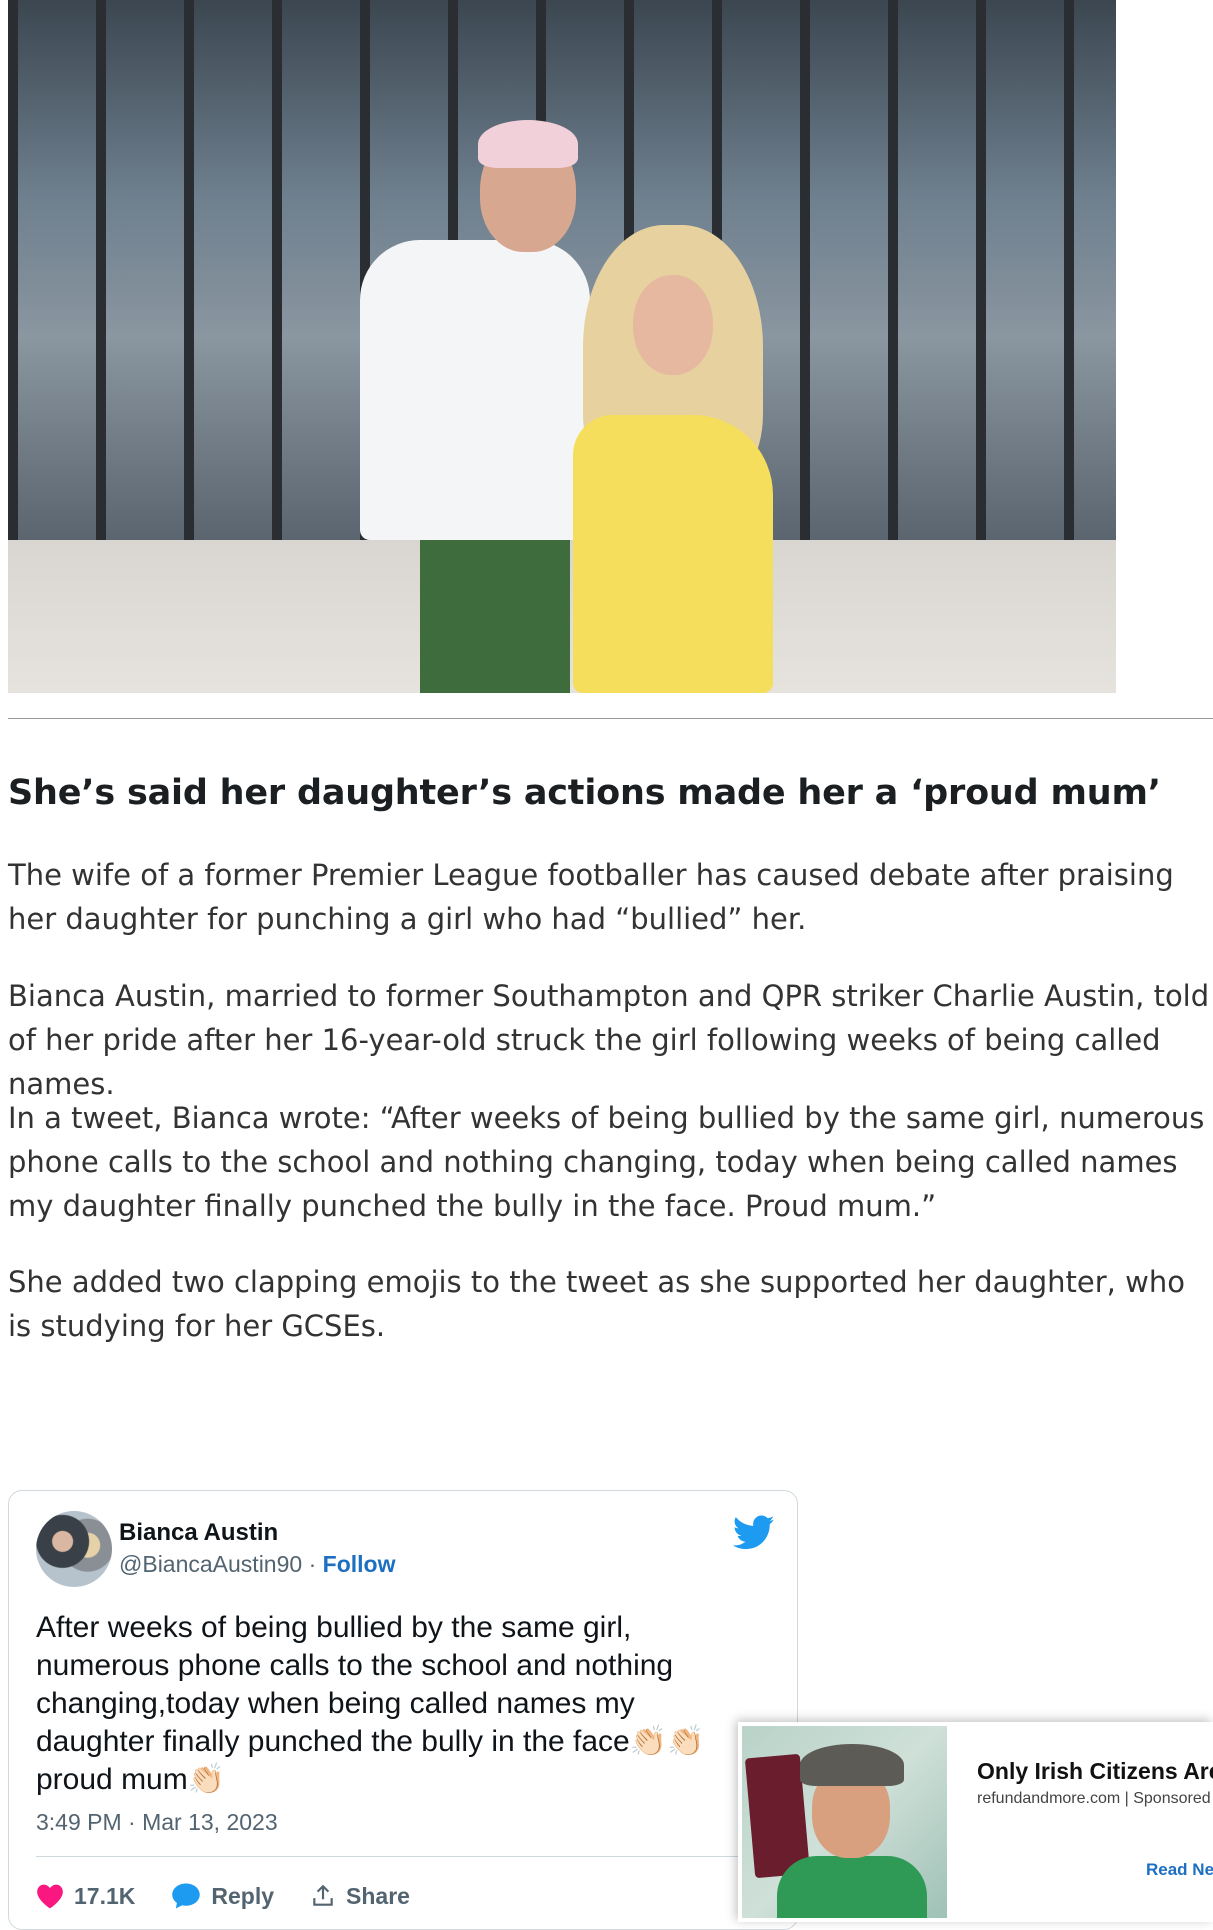 Image resolution: width=1213 pixels, height=1930 pixels. Describe the element at coordinates (323, 1895) in the screenshot. I see `share-icon` at that location.